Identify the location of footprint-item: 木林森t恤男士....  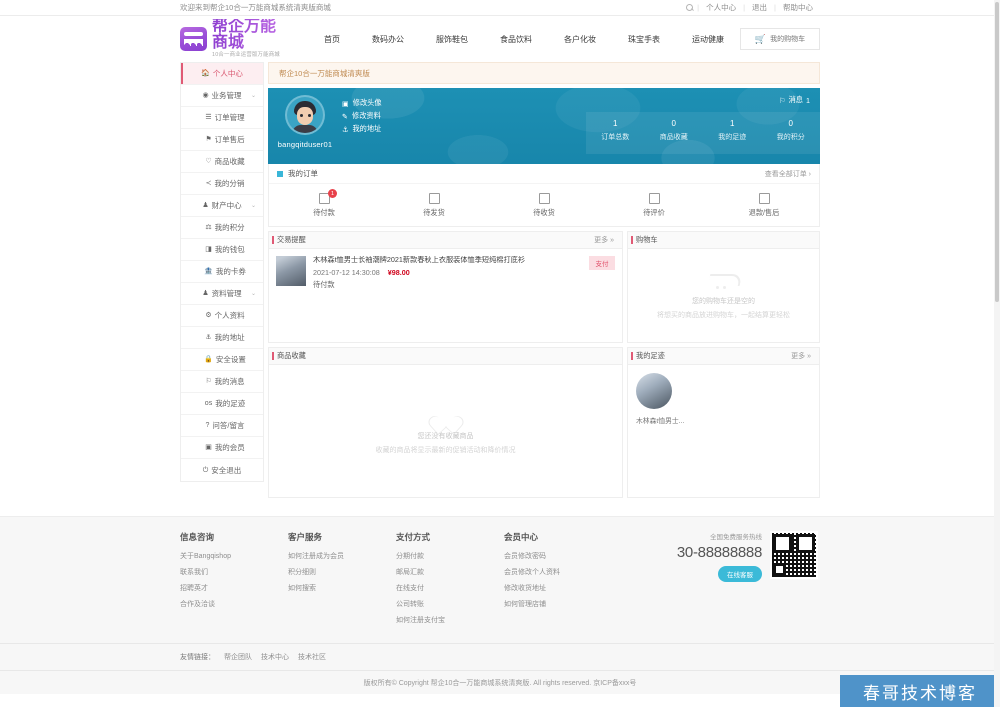
(723, 399).